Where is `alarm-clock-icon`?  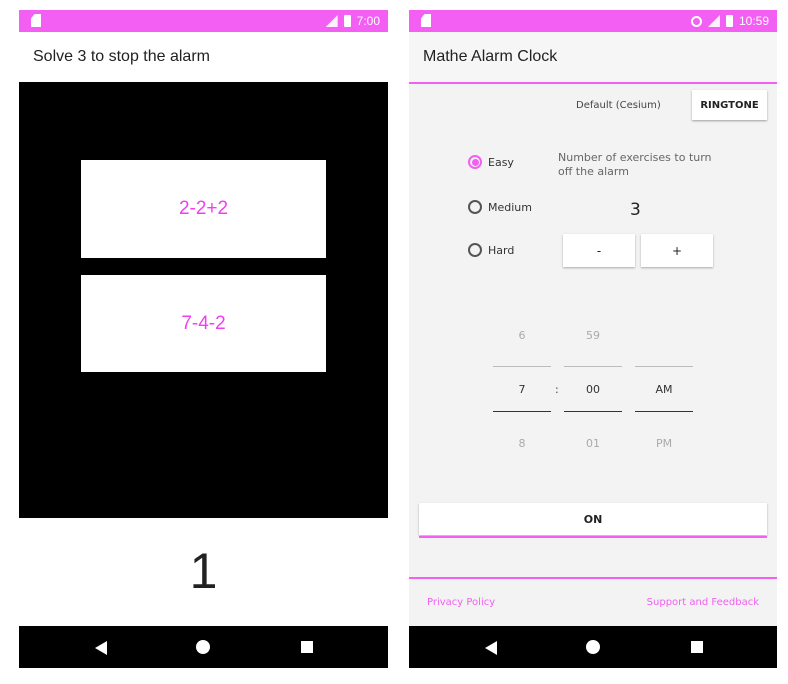
alarm-clock-icon is located at coordinates (696, 21).